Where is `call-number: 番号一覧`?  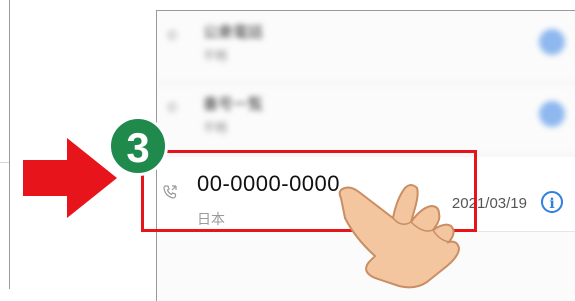 call-number: 番号一覧 is located at coordinates (233, 104).